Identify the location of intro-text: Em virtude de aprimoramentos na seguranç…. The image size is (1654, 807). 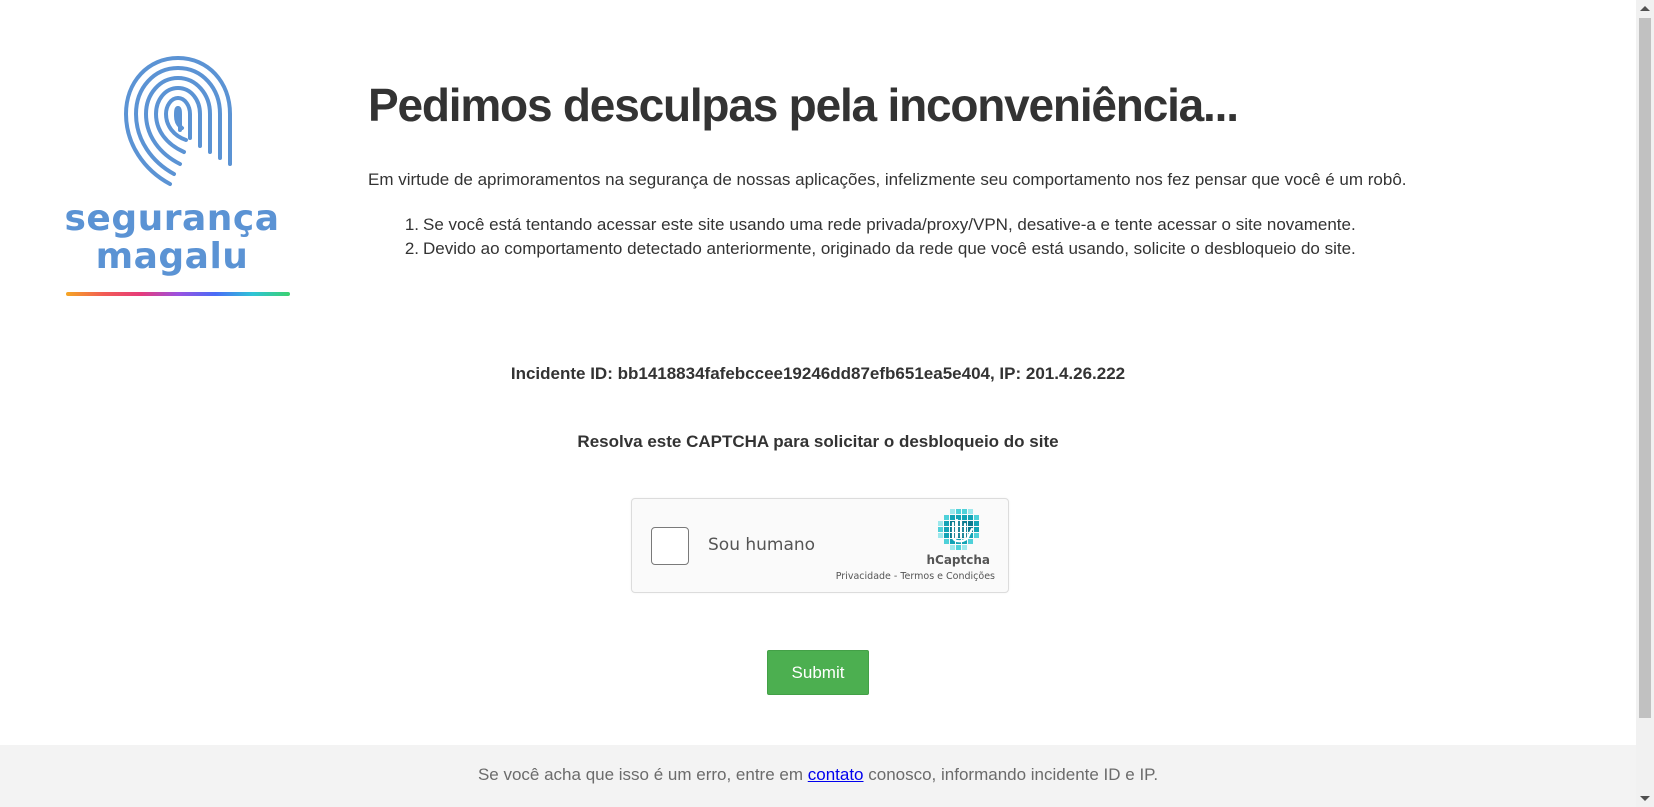
(887, 179).